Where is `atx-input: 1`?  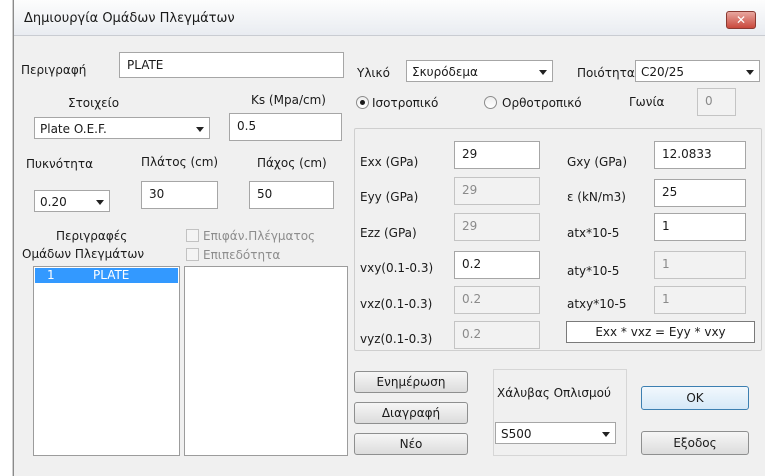
atx-input: 1 is located at coordinates (700, 227).